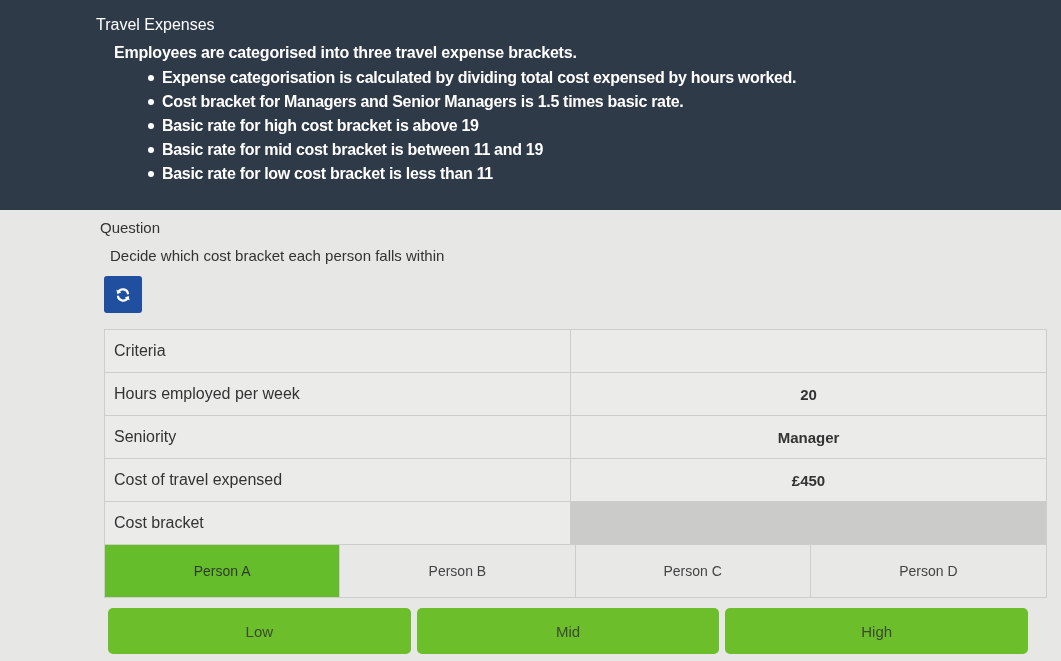  I want to click on bullet-text: Basic rate for low cost bracket is less than 11, so click(327, 174).